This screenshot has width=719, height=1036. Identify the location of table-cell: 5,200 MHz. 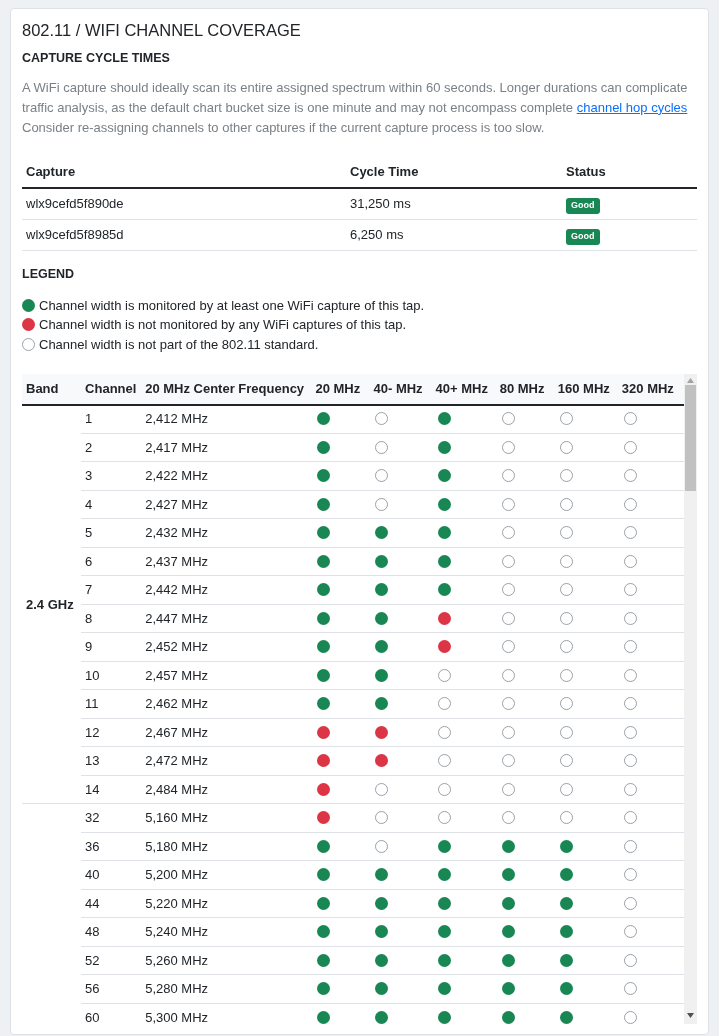
(226, 875).